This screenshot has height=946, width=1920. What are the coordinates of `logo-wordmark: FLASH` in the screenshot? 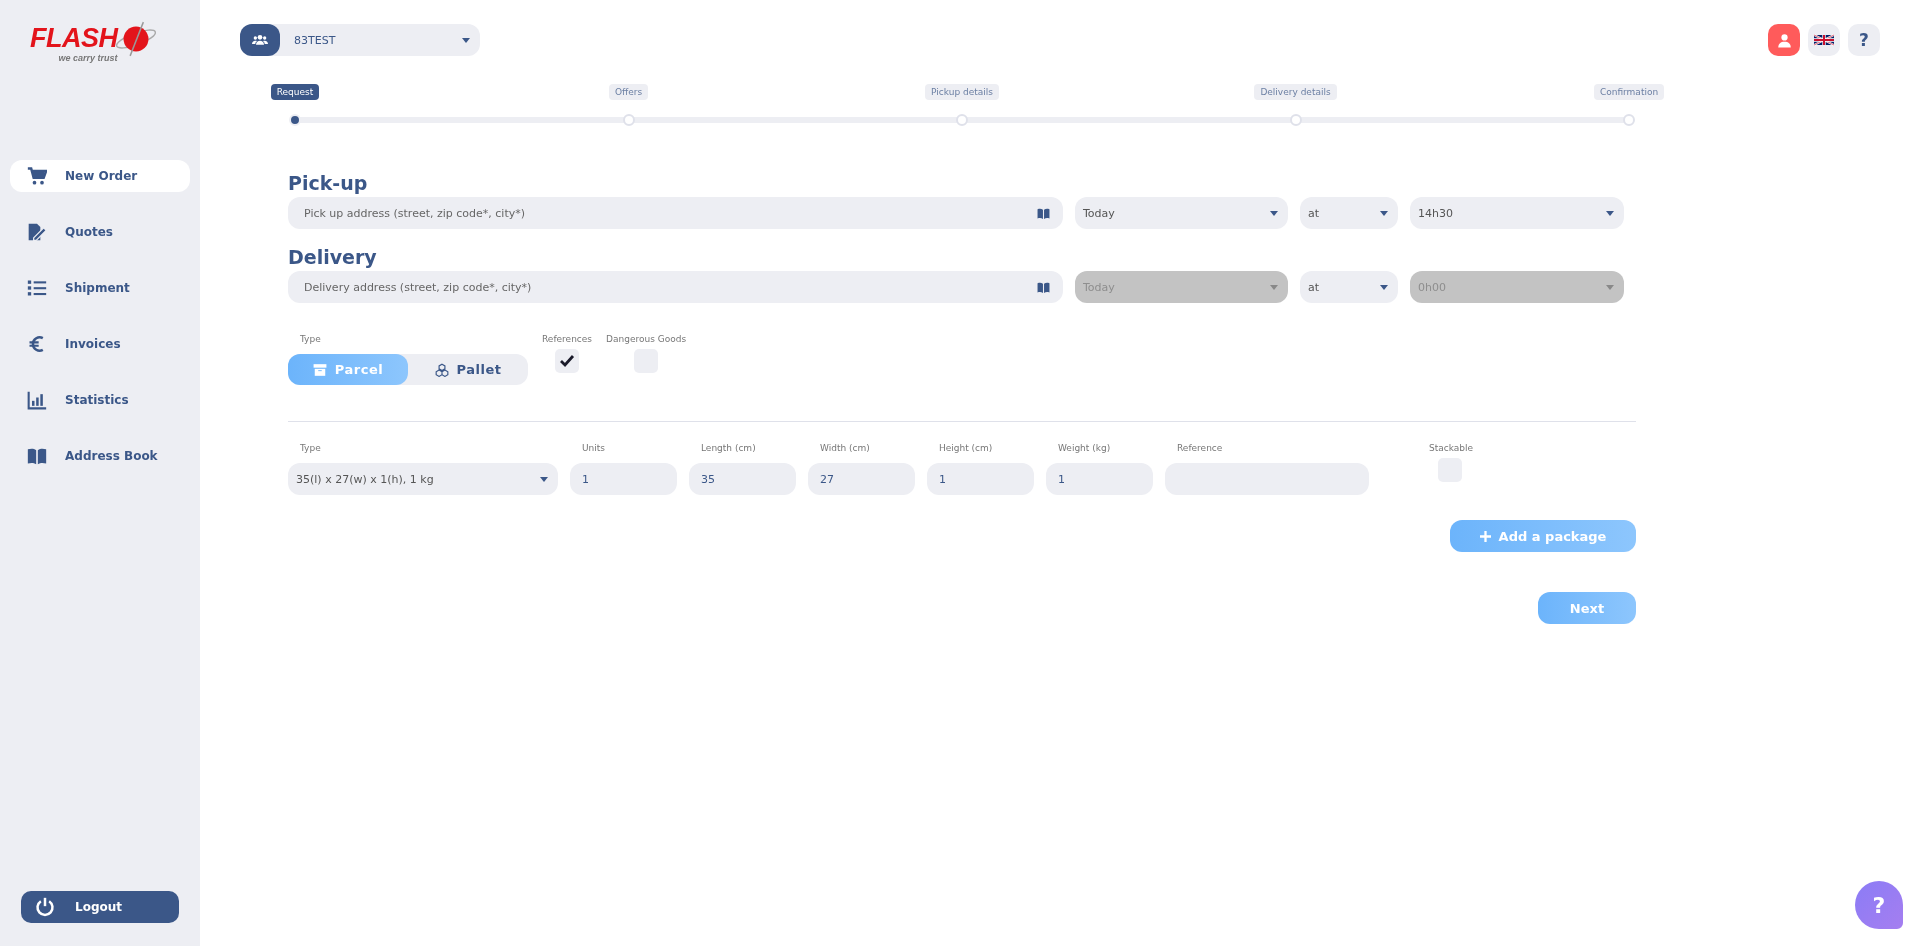 It's located at (74, 38).